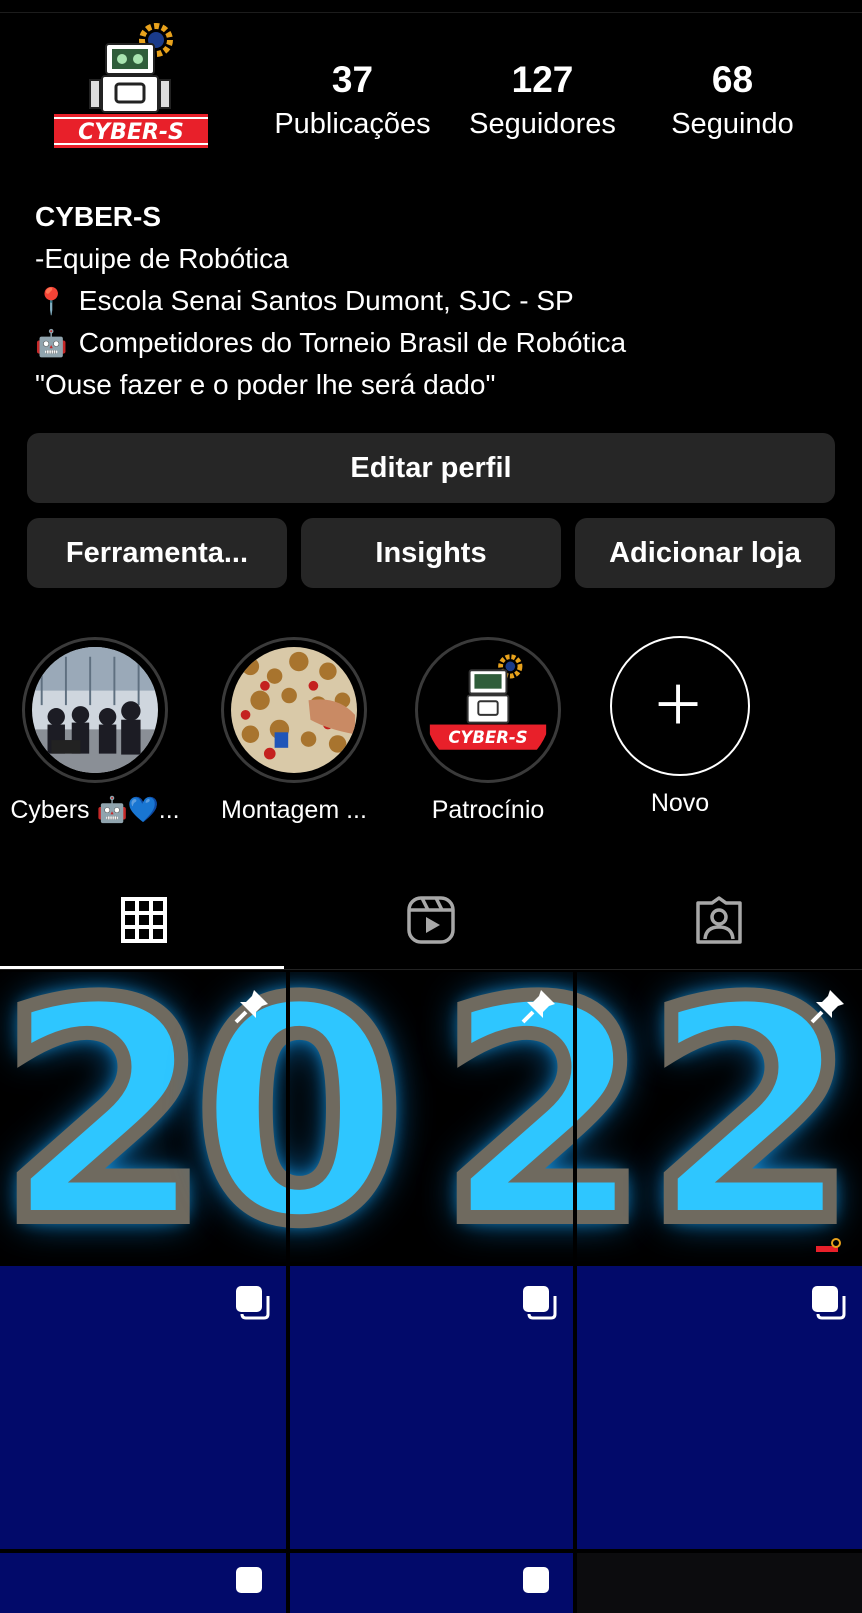 The height and width of the screenshot is (1613, 862). I want to click on reels-icon, so click(430, 920).